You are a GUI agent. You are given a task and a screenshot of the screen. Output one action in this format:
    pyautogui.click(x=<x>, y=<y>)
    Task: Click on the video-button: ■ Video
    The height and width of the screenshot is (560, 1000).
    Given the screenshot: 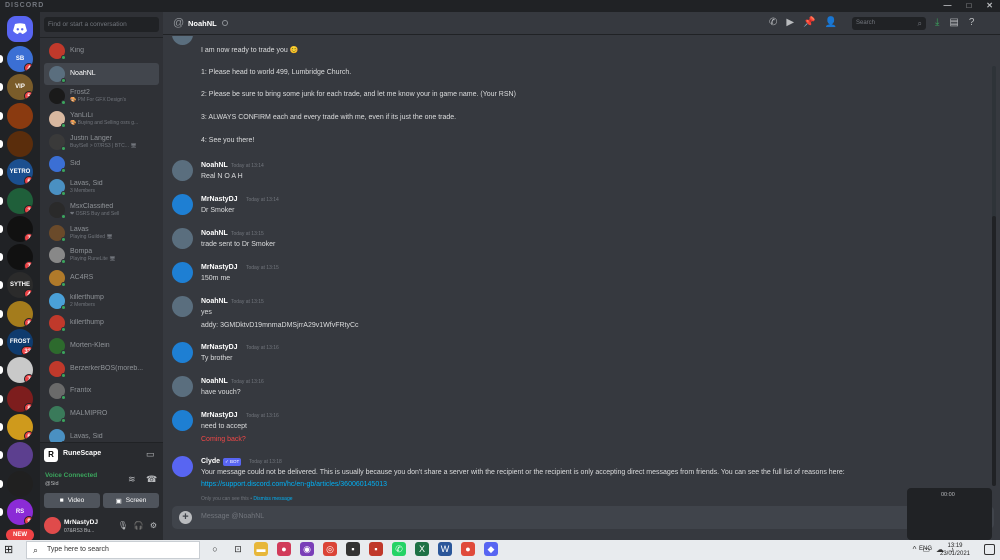 What is the action you would take?
    pyautogui.click(x=72, y=500)
    